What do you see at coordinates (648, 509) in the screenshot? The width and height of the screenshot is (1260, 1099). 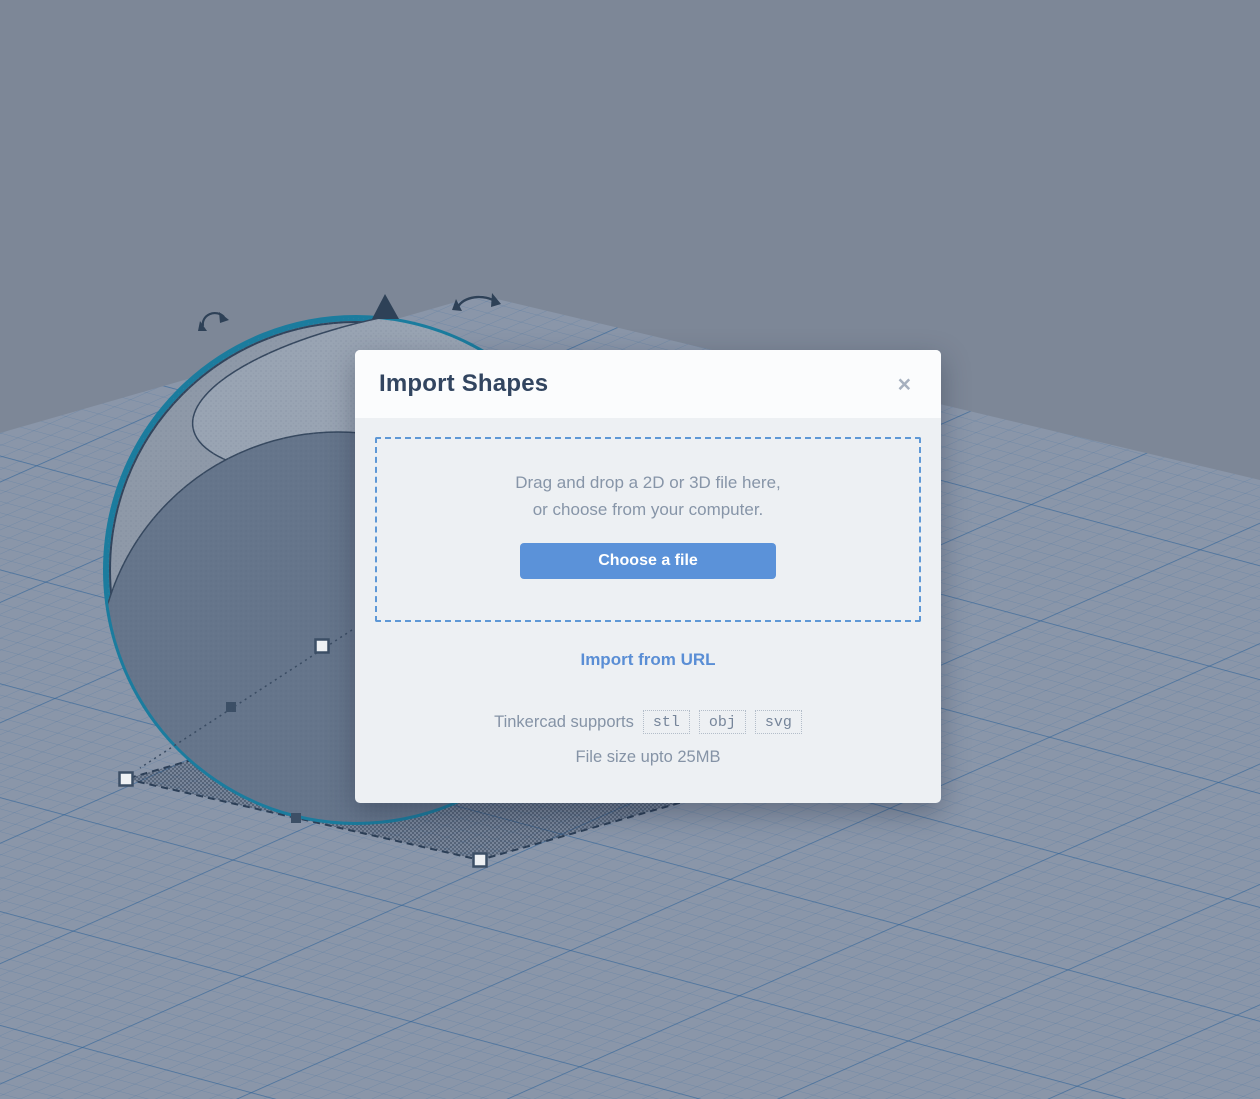 I see `dropzone-line2: or choose from your computer.` at bounding box center [648, 509].